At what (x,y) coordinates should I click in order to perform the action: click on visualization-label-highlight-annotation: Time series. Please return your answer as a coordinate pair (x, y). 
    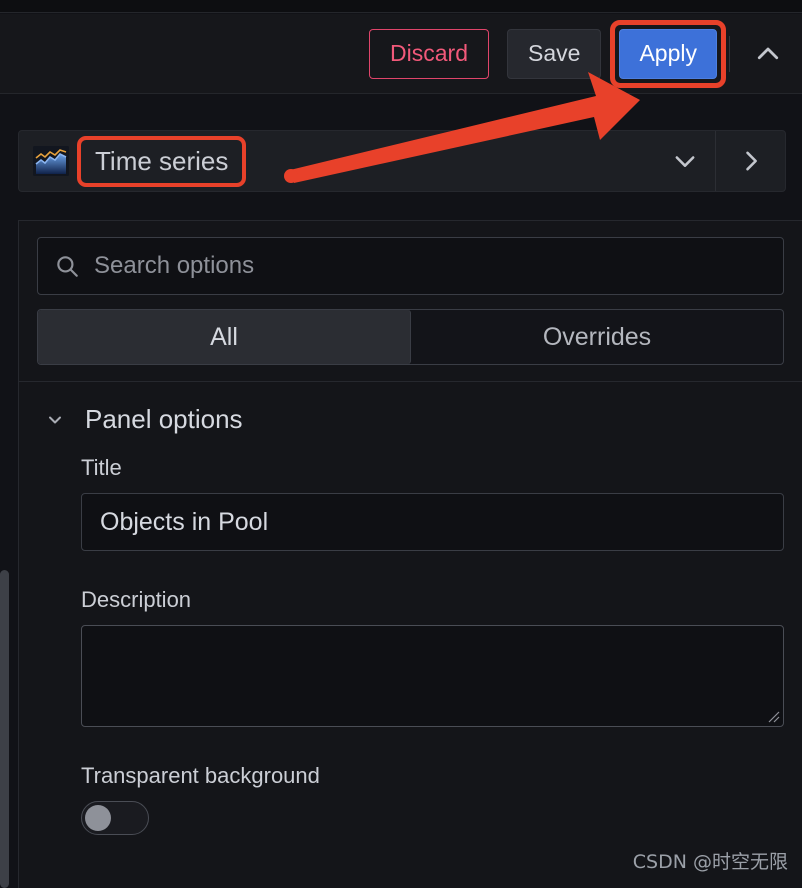
    Looking at the image, I should click on (162, 161).